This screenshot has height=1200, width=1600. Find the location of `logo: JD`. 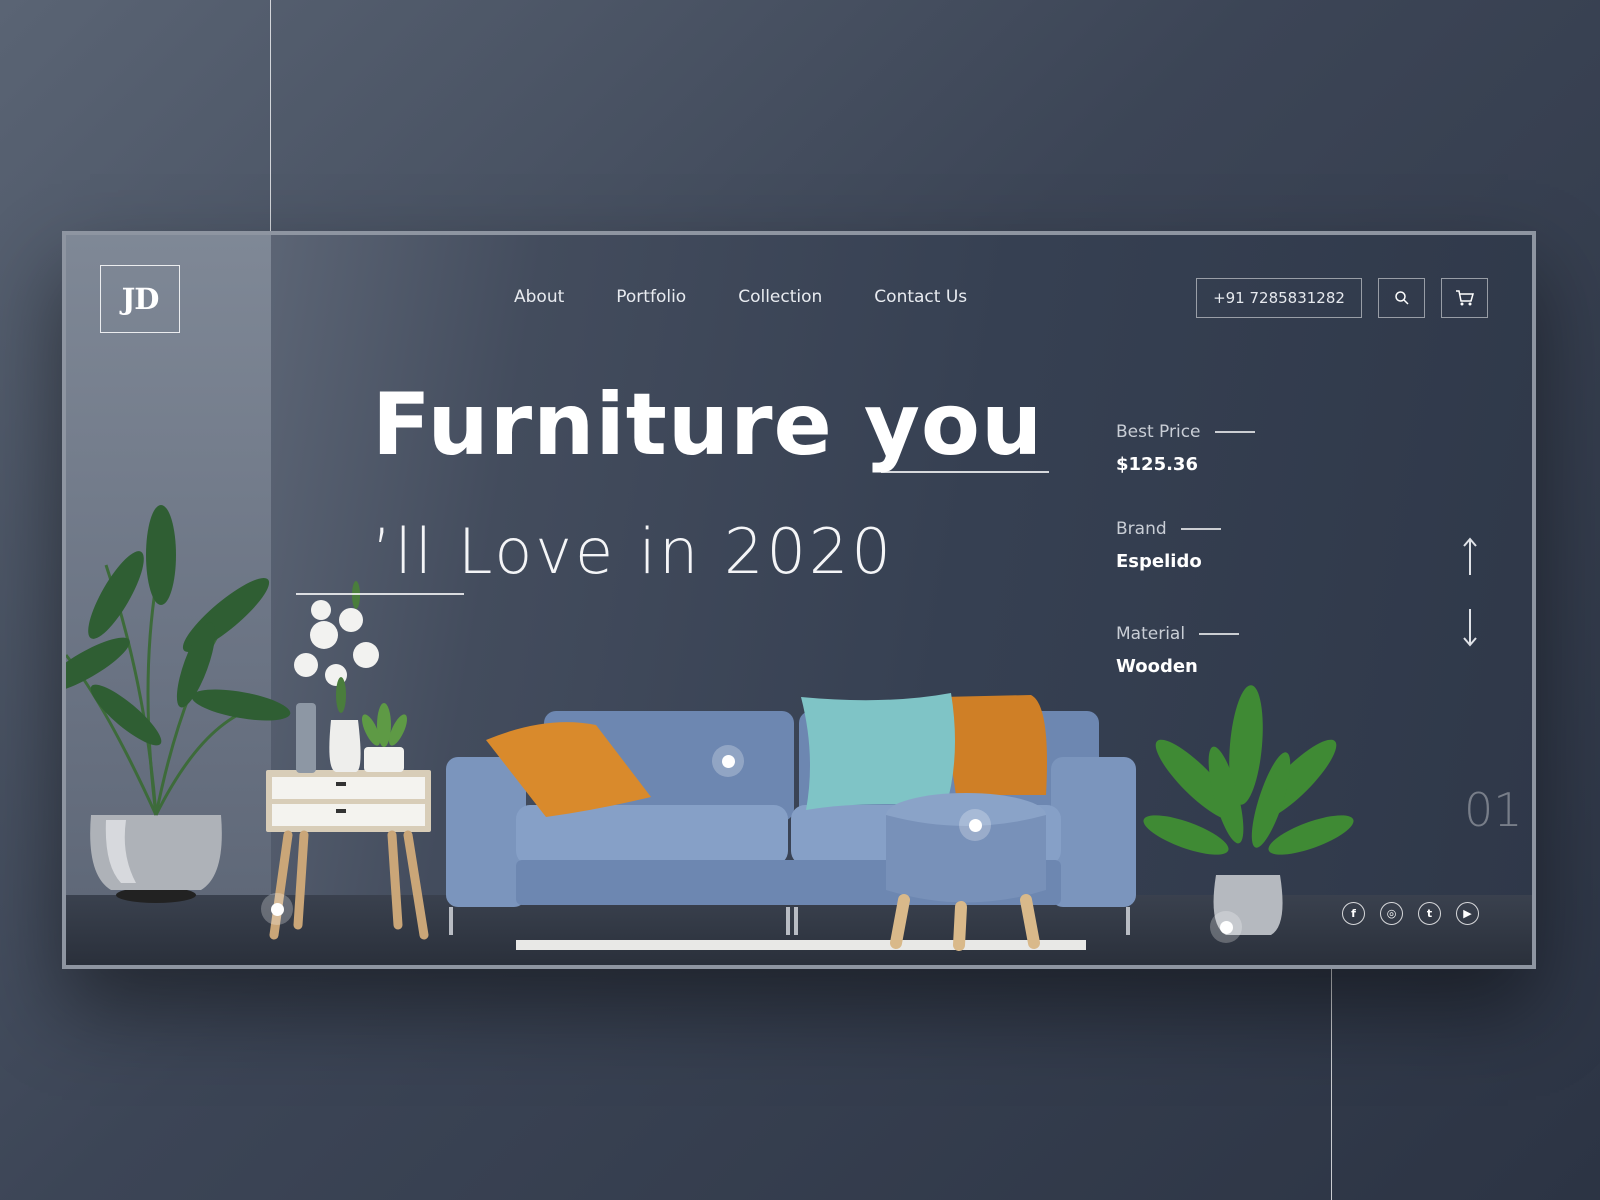

logo: JD is located at coordinates (140, 299).